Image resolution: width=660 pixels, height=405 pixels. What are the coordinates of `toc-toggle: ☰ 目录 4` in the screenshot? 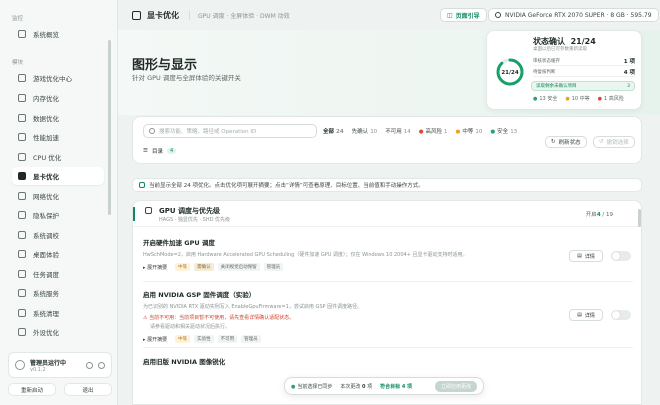 It's located at (160, 151).